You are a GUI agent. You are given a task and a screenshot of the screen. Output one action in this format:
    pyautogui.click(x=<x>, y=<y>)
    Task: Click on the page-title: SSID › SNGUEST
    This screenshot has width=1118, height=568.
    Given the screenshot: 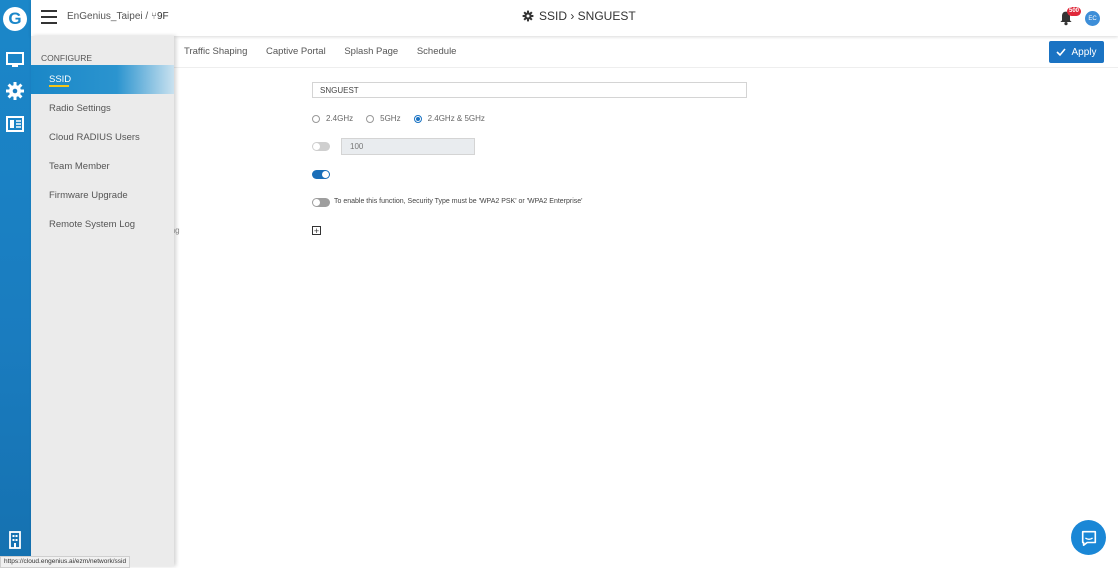 What is the action you would take?
    pyautogui.click(x=579, y=16)
    